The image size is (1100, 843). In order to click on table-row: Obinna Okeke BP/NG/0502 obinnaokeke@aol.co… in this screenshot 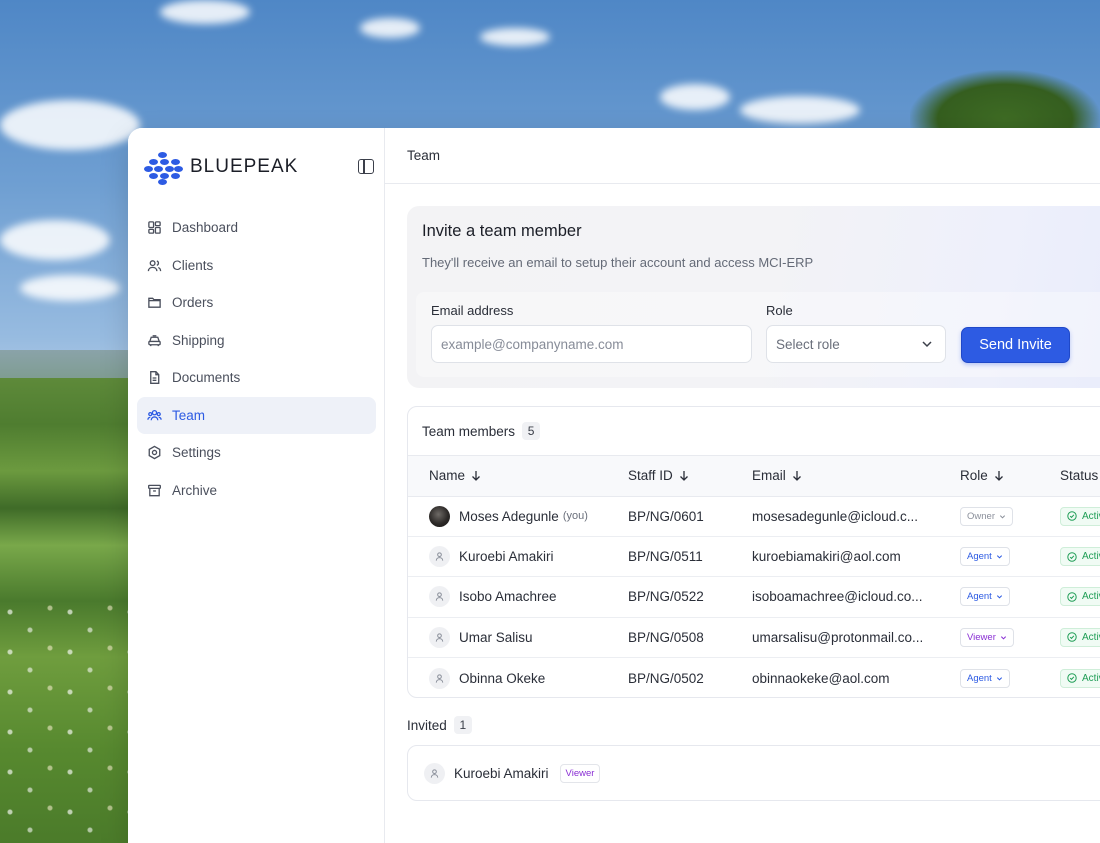, I will do `click(754, 677)`.